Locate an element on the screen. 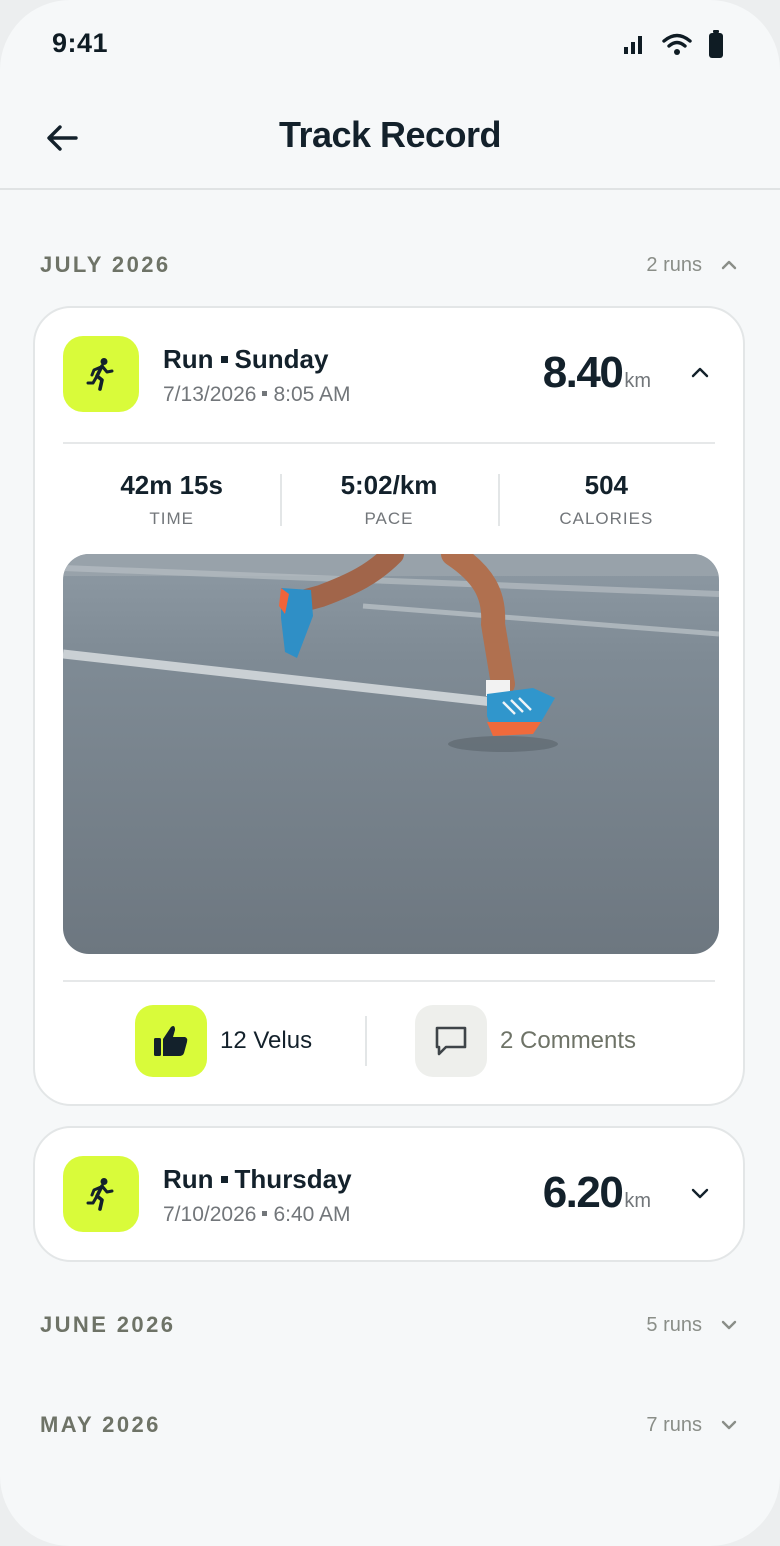 The width and height of the screenshot is (780, 1546). run-date: 7/13/2026 8:05 AM is located at coordinates (257, 394).